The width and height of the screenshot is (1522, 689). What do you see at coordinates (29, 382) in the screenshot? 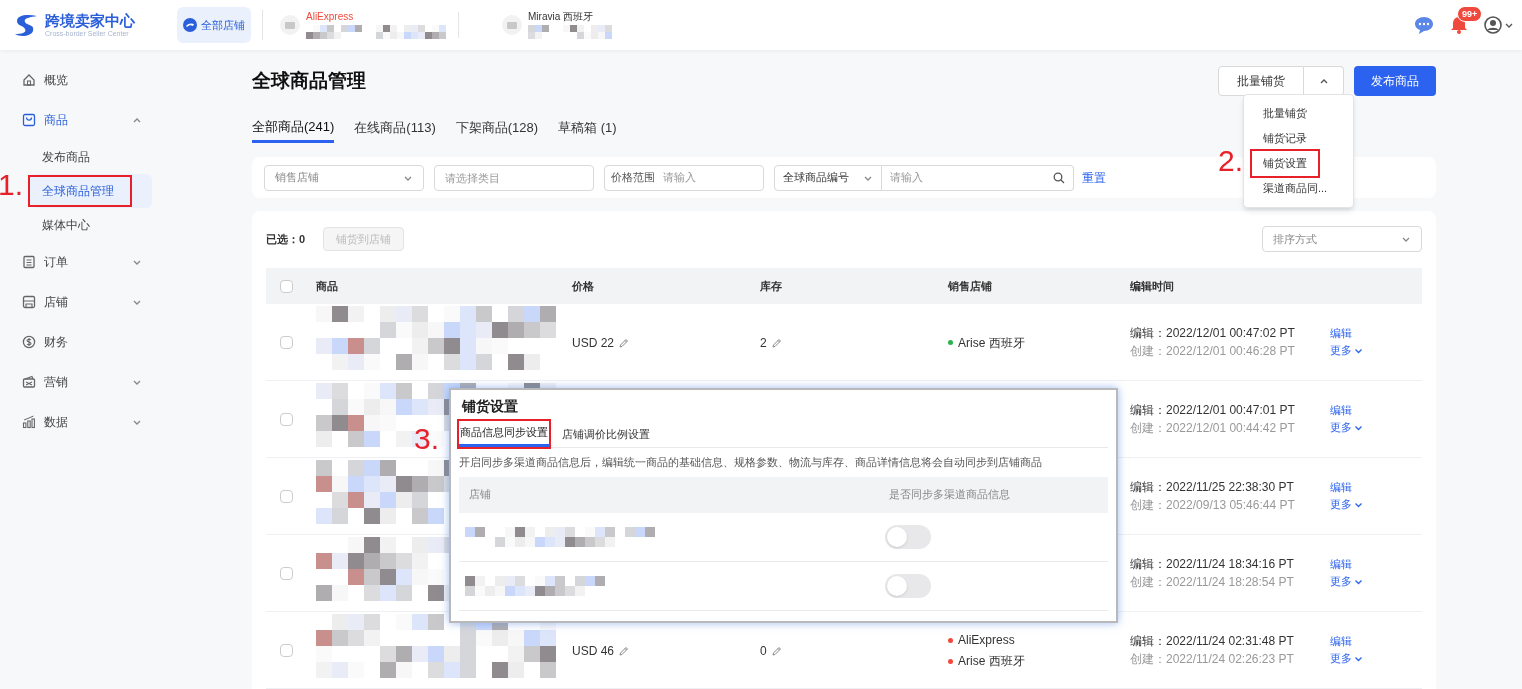
I see `ticket-icon` at bounding box center [29, 382].